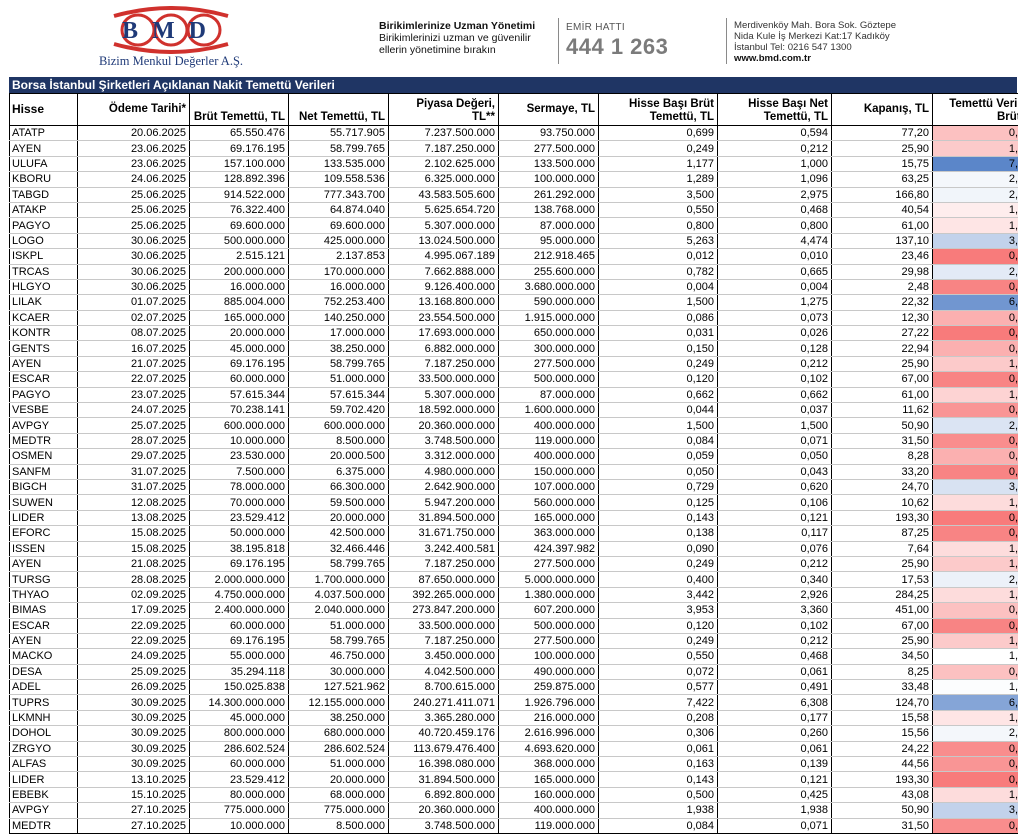  Describe the element at coordinates (339, 179) in the screenshot. I see `net-dividend-cell: 109.558.536` at that location.